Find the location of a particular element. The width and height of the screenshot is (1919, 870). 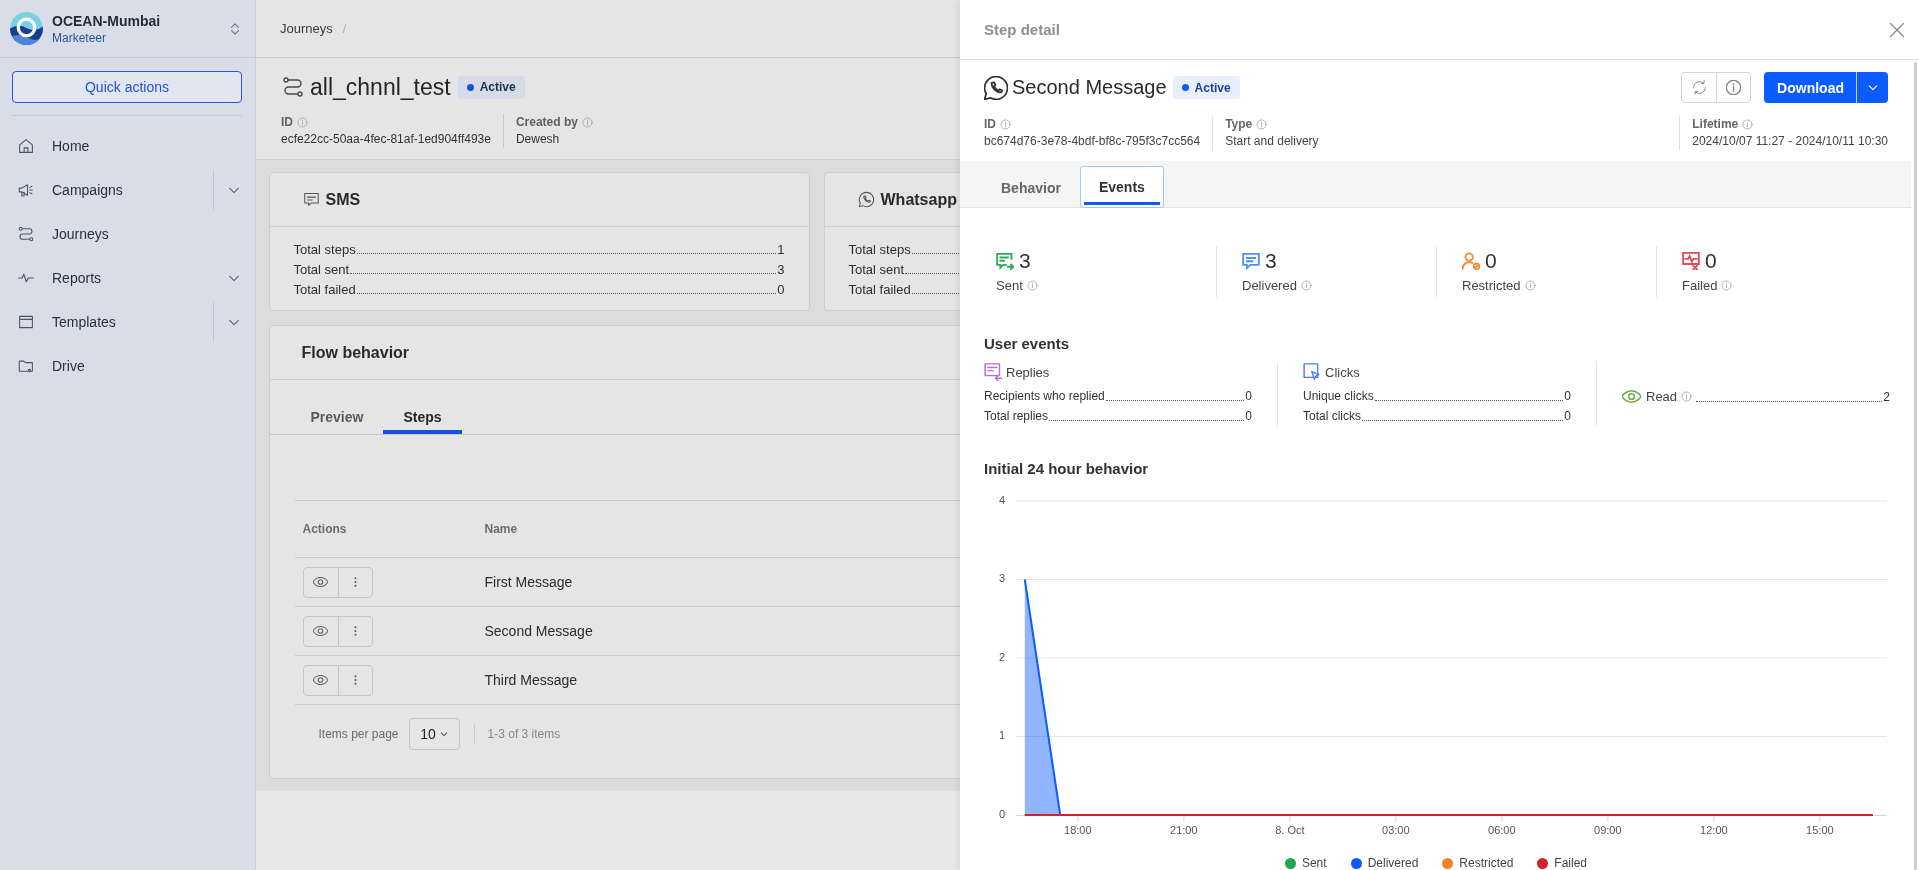

close-icon is located at coordinates (1897, 29).